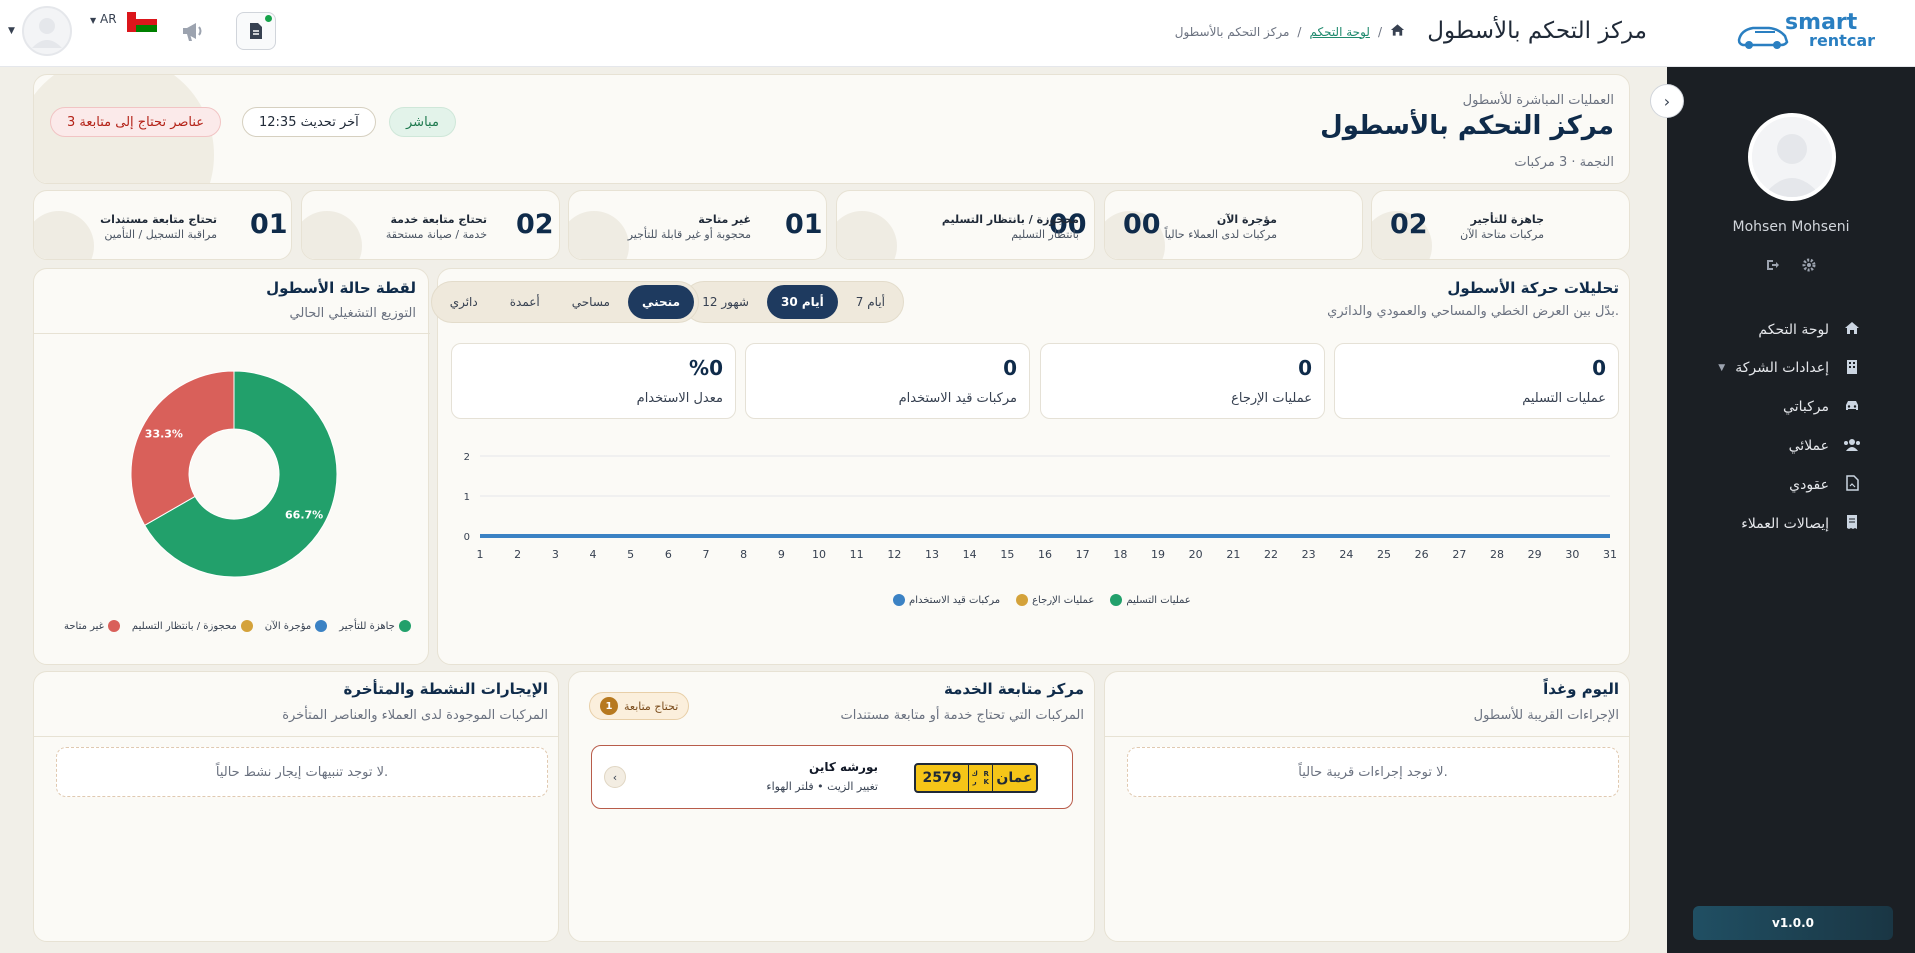  I want to click on stat-card-ready: 02 جاهزة للتأجير مركبات متاحة الآن, so click(1500, 225).